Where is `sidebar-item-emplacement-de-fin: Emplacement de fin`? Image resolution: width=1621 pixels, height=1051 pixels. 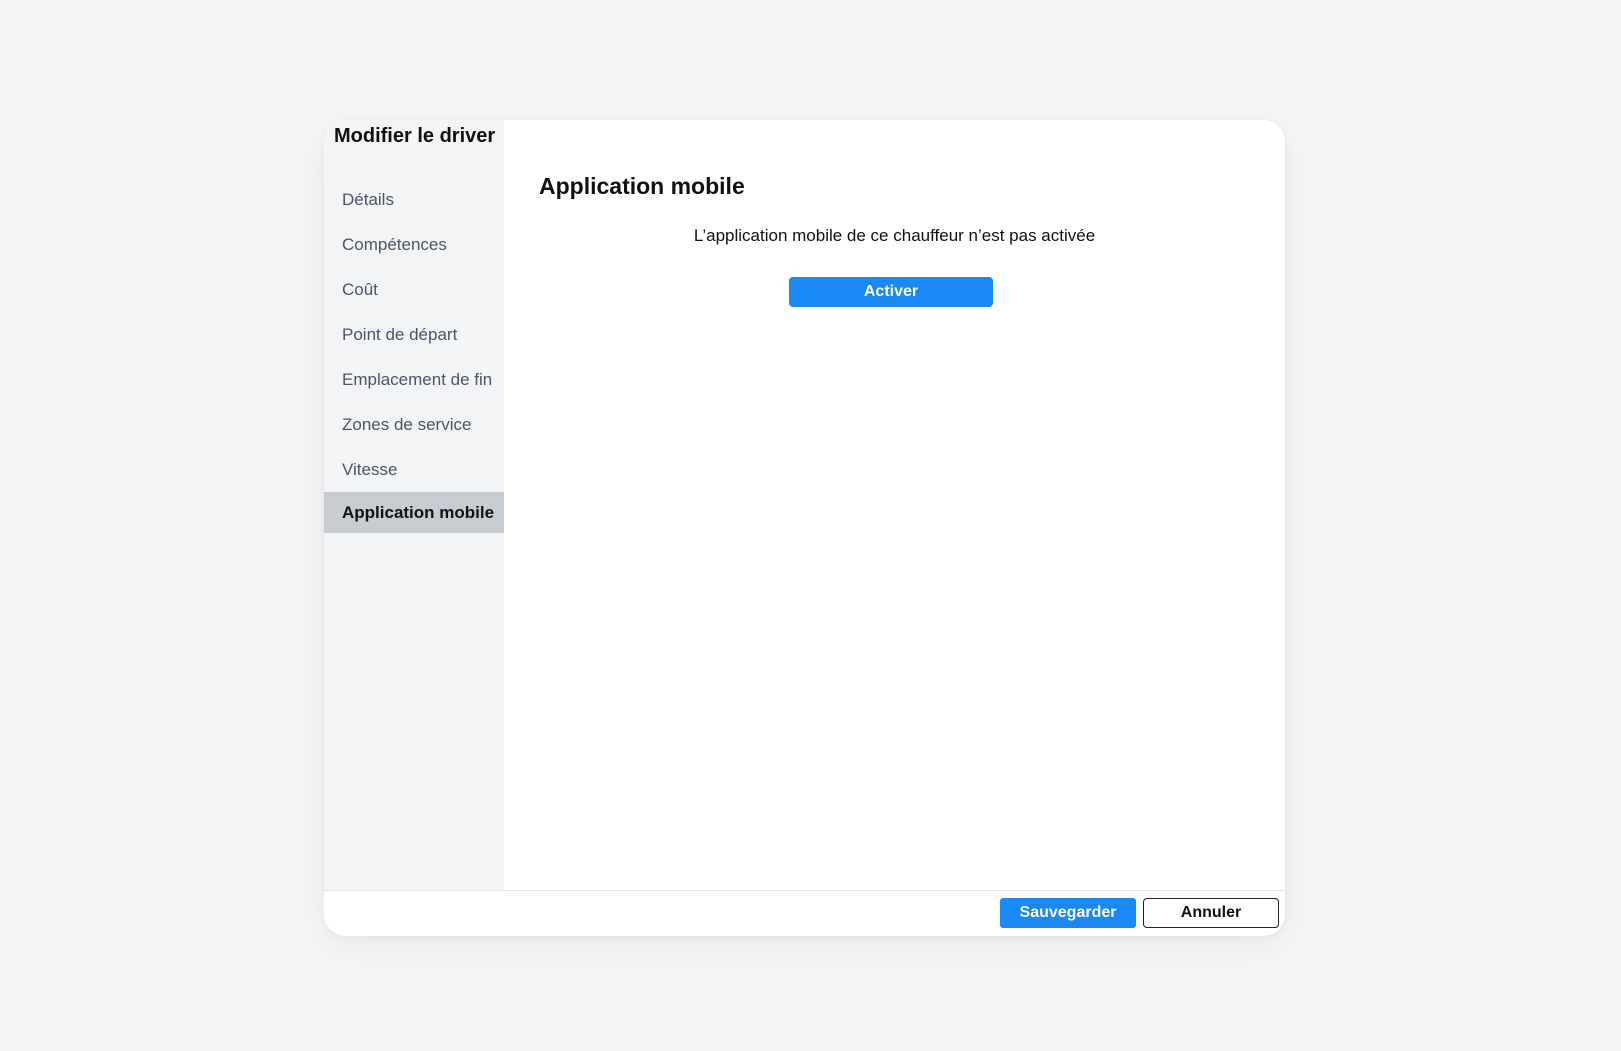 sidebar-item-emplacement-de-fin: Emplacement de fin is located at coordinates (414, 379).